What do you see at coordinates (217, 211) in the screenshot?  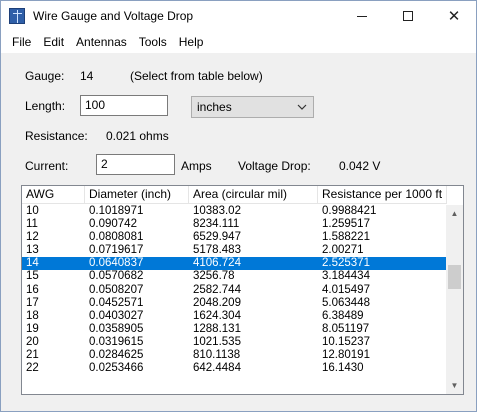 I see `table-cell: 10383.02` at bounding box center [217, 211].